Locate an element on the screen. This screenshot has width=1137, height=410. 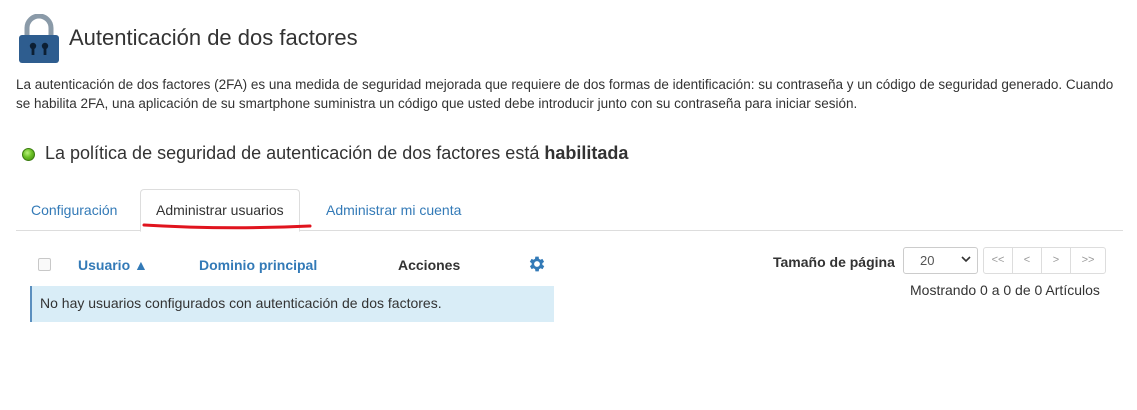
tab-administrar-mi-cuenta: Administrar mi cuenta is located at coordinates (393, 210).